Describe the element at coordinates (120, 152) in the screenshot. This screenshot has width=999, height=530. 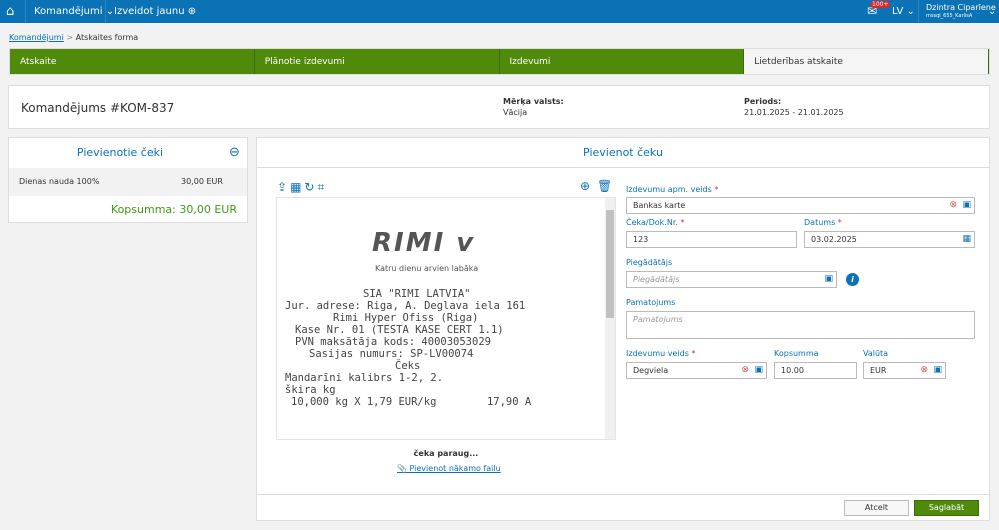
I see `panel-title: Pievienotie čeki` at that location.